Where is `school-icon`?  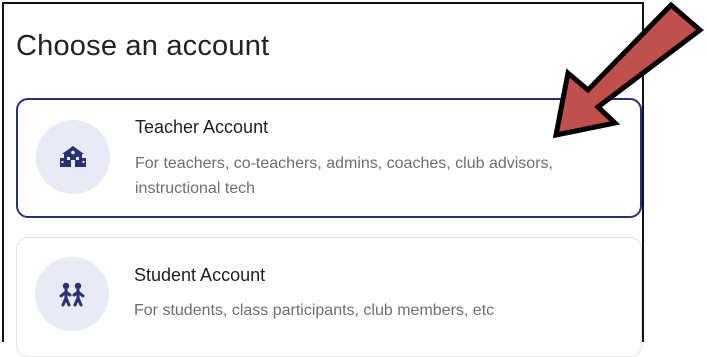 school-icon is located at coordinates (73, 156).